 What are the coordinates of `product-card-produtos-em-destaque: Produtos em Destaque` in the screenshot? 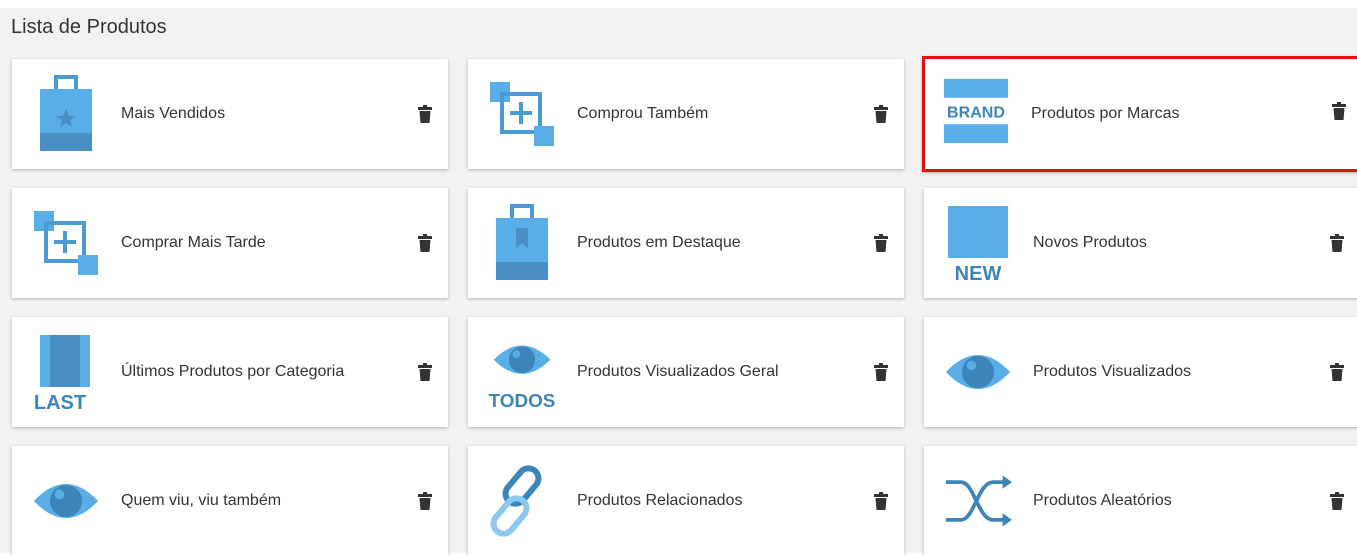 It's located at (686, 243).